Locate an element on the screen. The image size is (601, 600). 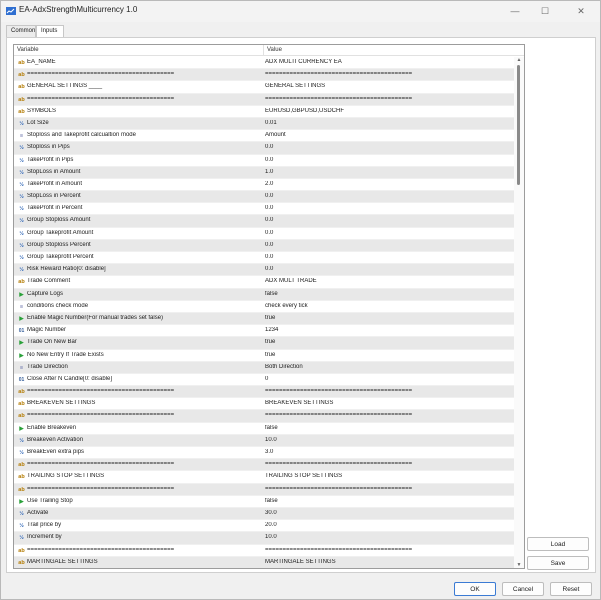
table-row: ab SYMBOLS EURUSD,GBPUSD,USDCHF is located at coordinates (264, 112).